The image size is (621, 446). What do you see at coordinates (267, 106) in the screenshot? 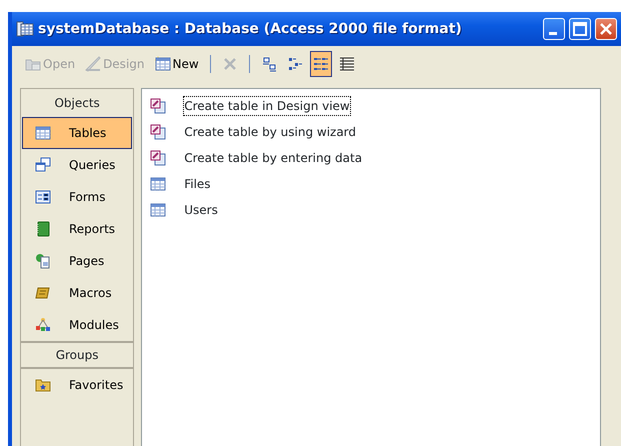
I see `list-item: Create table in Design view` at bounding box center [267, 106].